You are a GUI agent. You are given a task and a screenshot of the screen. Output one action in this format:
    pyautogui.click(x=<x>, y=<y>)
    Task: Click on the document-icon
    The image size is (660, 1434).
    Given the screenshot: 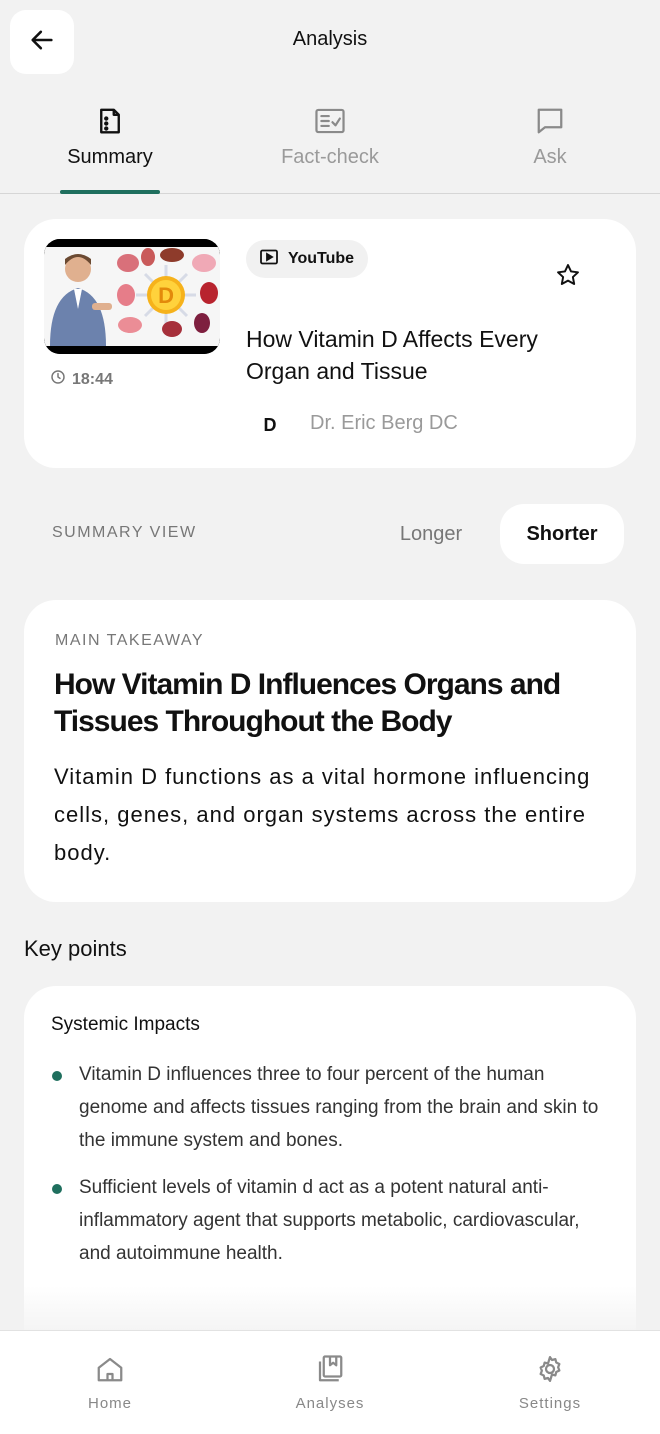 What is the action you would take?
    pyautogui.click(x=110, y=121)
    